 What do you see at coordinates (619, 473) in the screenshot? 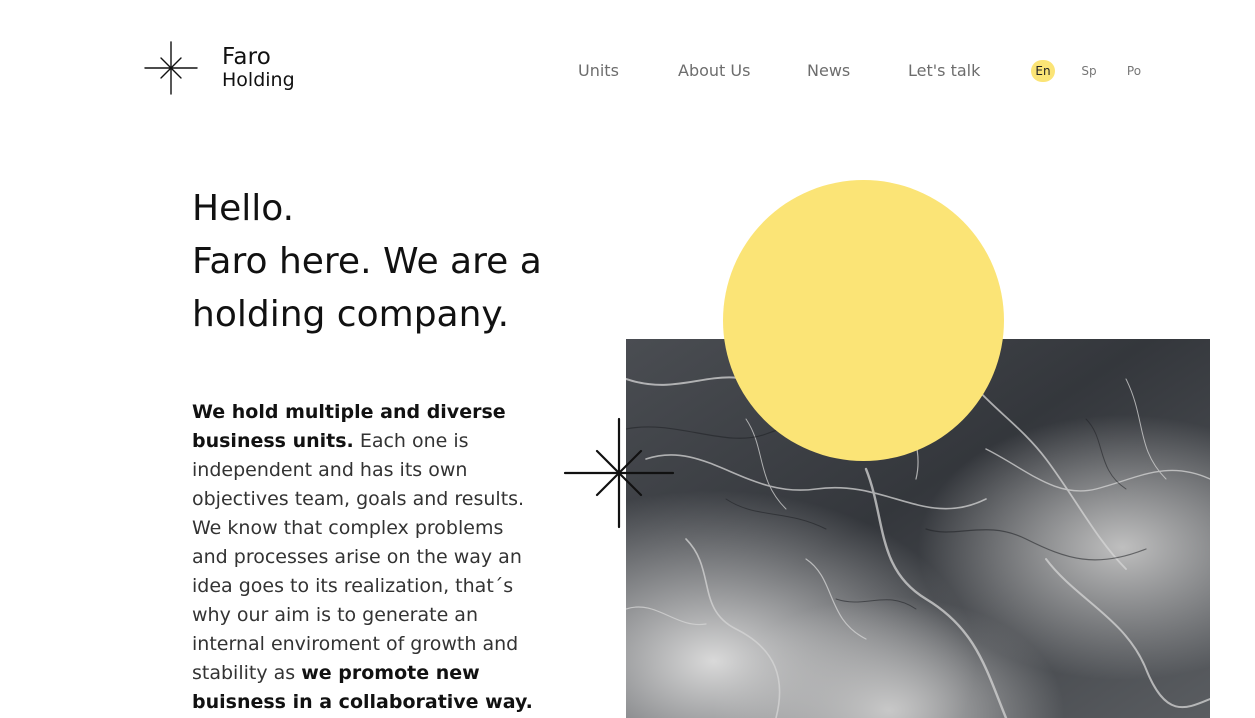
I see `star-burst-icon` at bounding box center [619, 473].